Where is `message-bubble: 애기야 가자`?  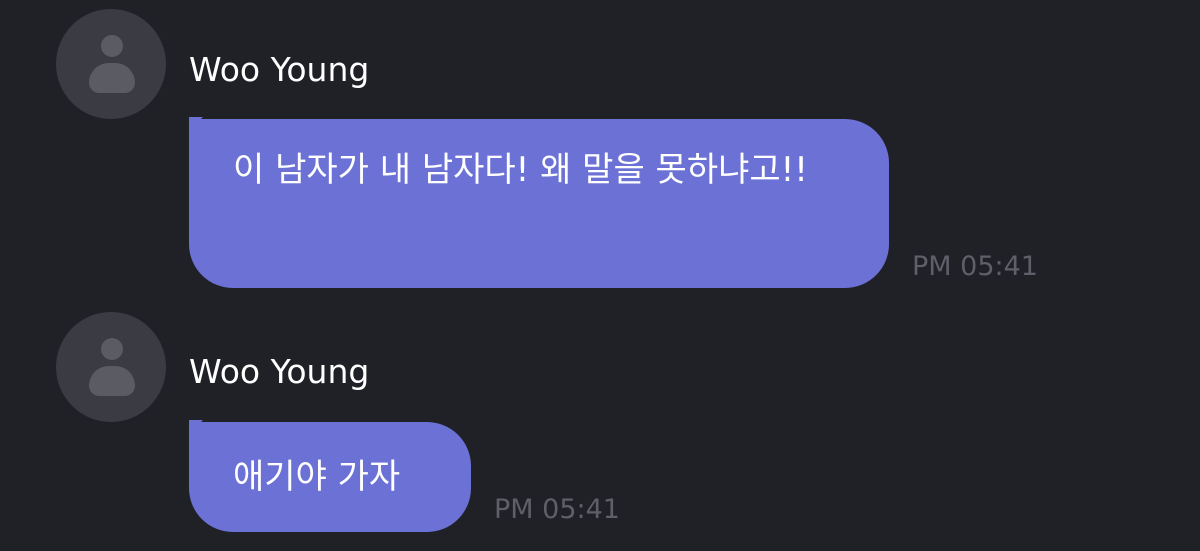
message-bubble: 애기야 가자 is located at coordinates (330, 476).